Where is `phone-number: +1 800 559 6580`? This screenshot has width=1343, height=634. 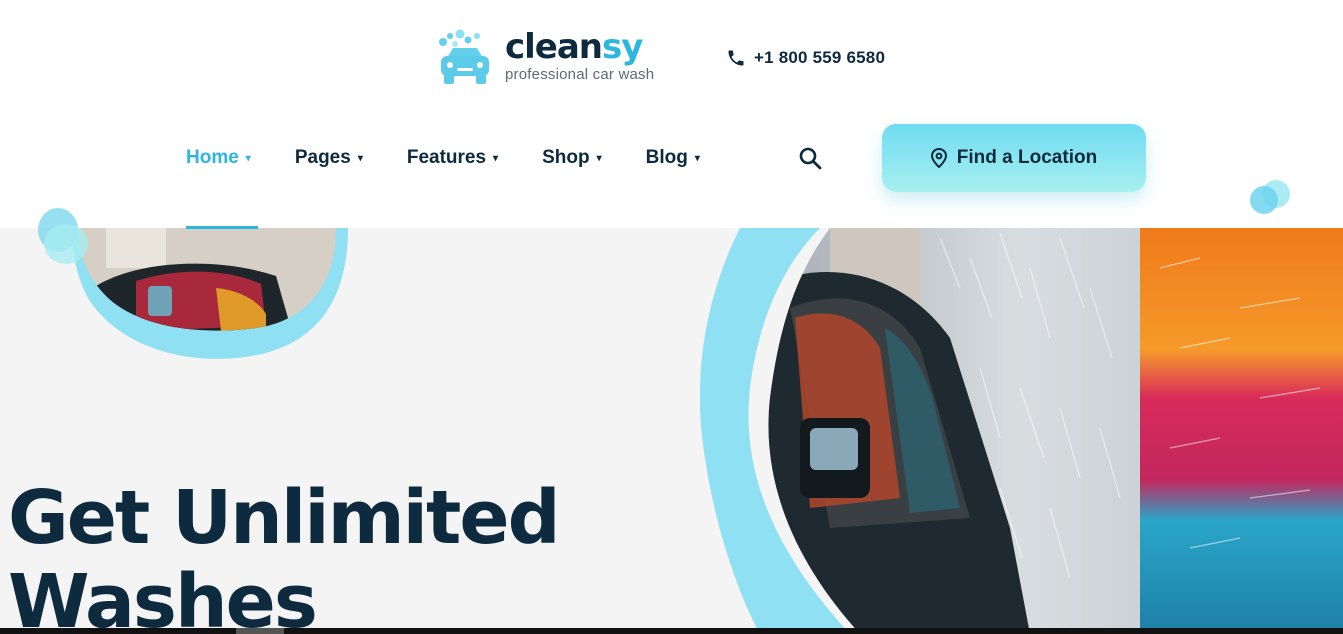
phone-number: +1 800 559 6580 is located at coordinates (820, 57).